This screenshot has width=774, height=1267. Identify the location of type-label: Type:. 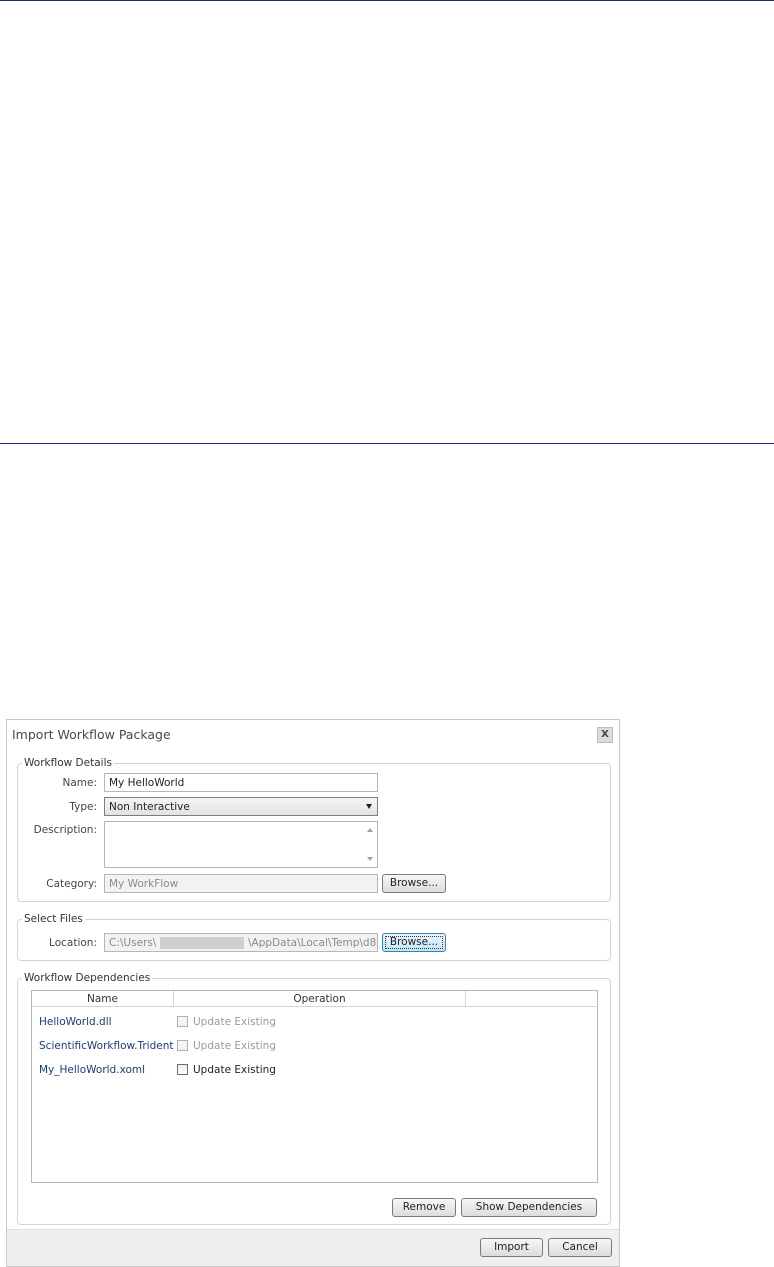
(83, 807).